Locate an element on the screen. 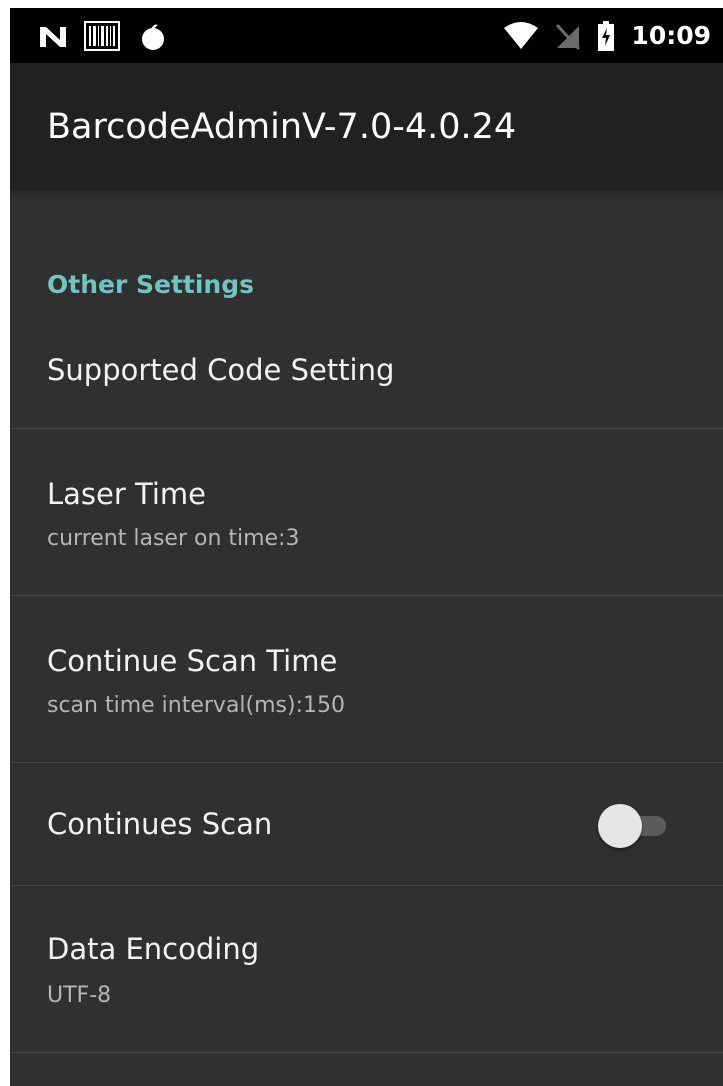  pref-supported-code-setting: Supported Code Setting is located at coordinates (366, 371).